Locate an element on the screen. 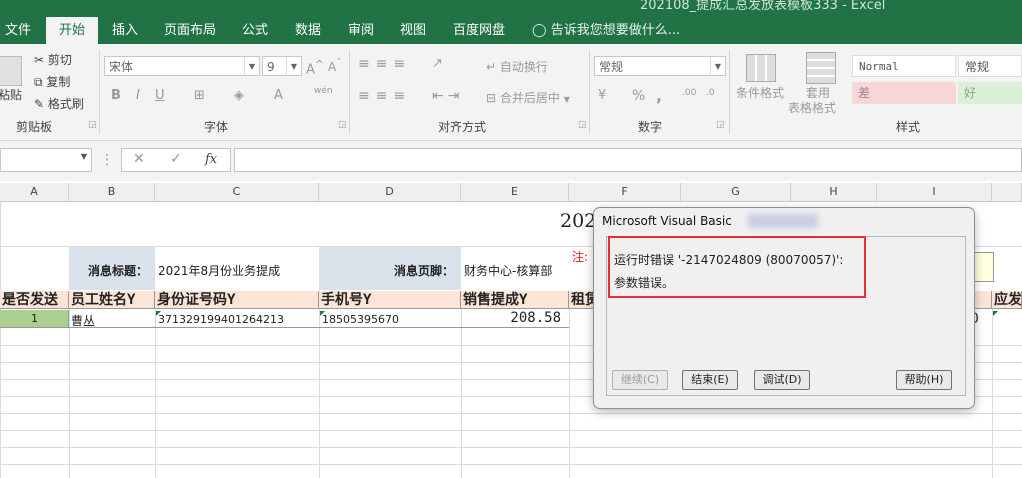 This screenshot has width=1022, height=478. brush-icon: ✎ is located at coordinates (39, 104).